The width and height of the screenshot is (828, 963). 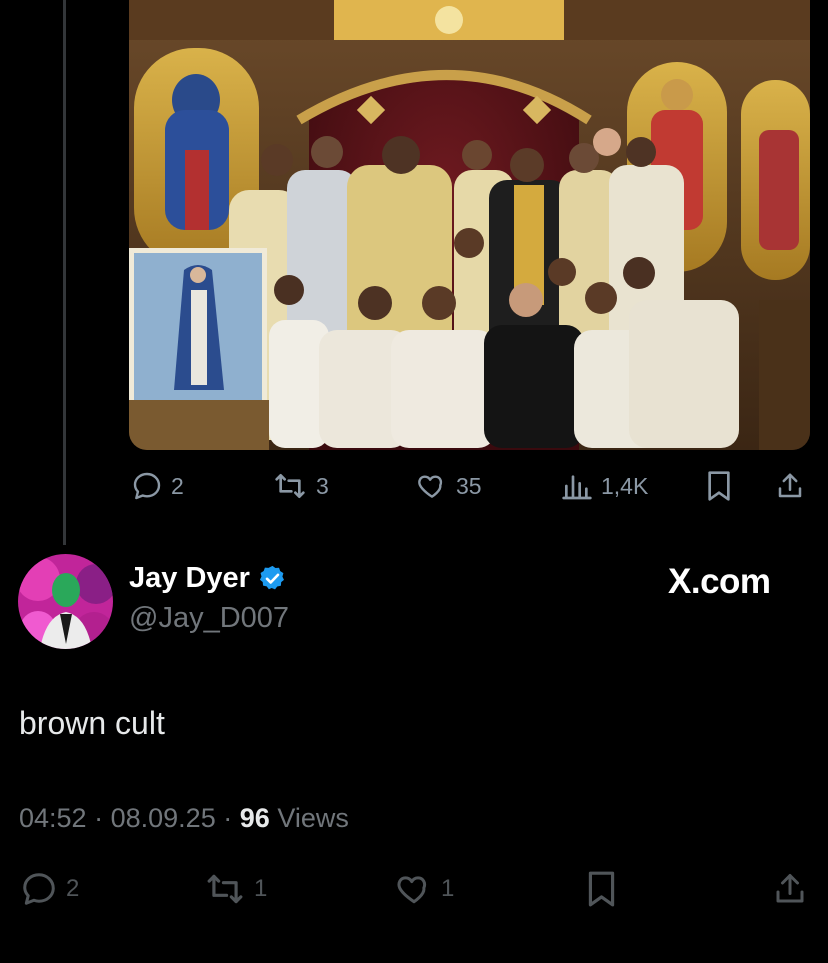 What do you see at coordinates (449, 486) in the screenshot?
I see `like-button: 35` at bounding box center [449, 486].